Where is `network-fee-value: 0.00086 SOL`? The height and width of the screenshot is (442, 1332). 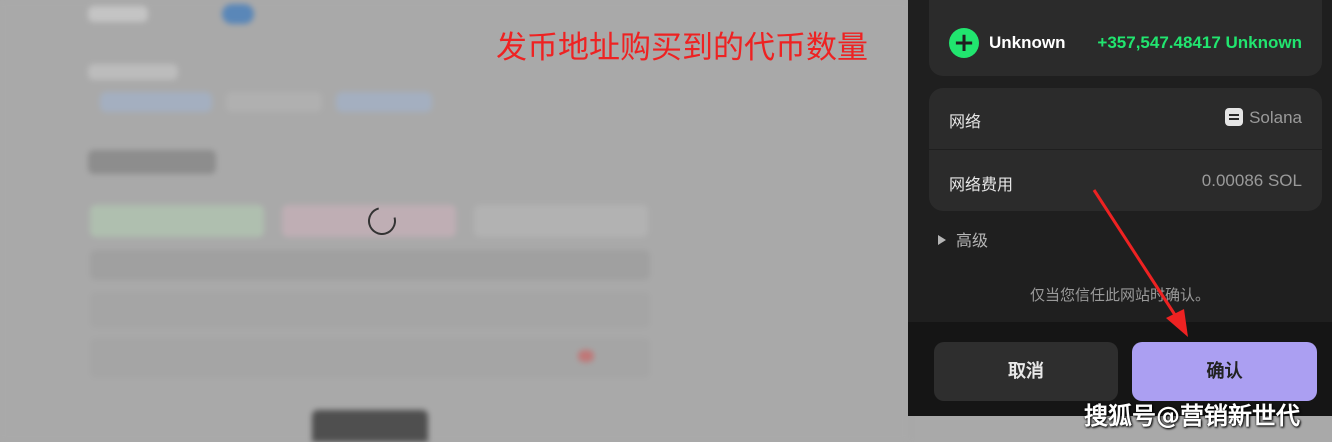 network-fee-value: 0.00086 SOL is located at coordinates (1251, 180).